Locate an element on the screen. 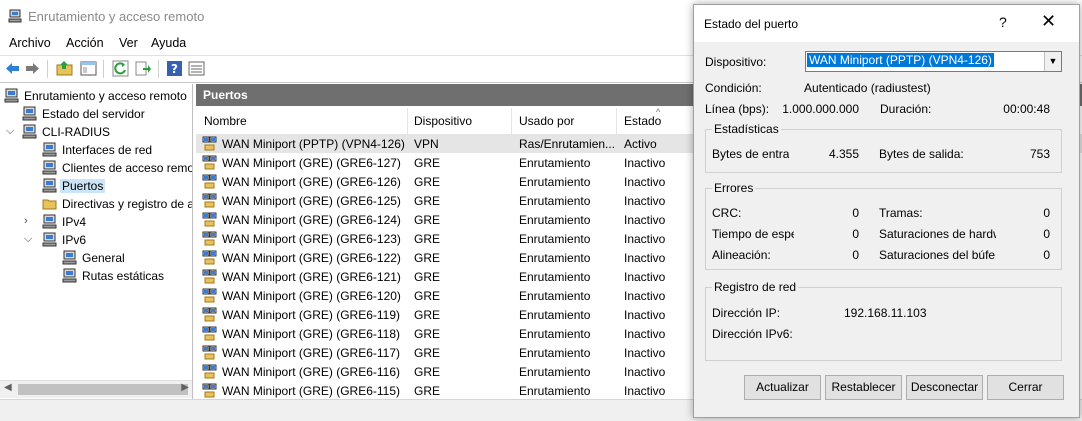 Image resolution: width=1082 pixels, height=421 pixels. tree-node-cli-radius: ⌵ CLI-RADIUS is located at coordinates (99, 132).